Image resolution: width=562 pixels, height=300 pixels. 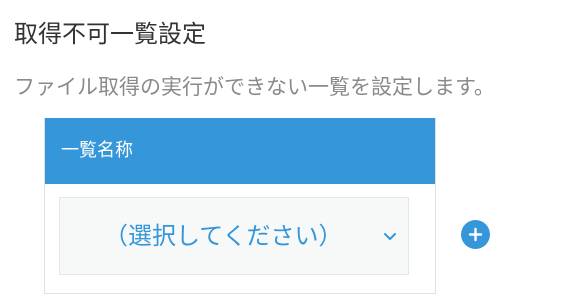 I want to click on page-title: 取得不可一覧設定, so click(x=110, y=34).